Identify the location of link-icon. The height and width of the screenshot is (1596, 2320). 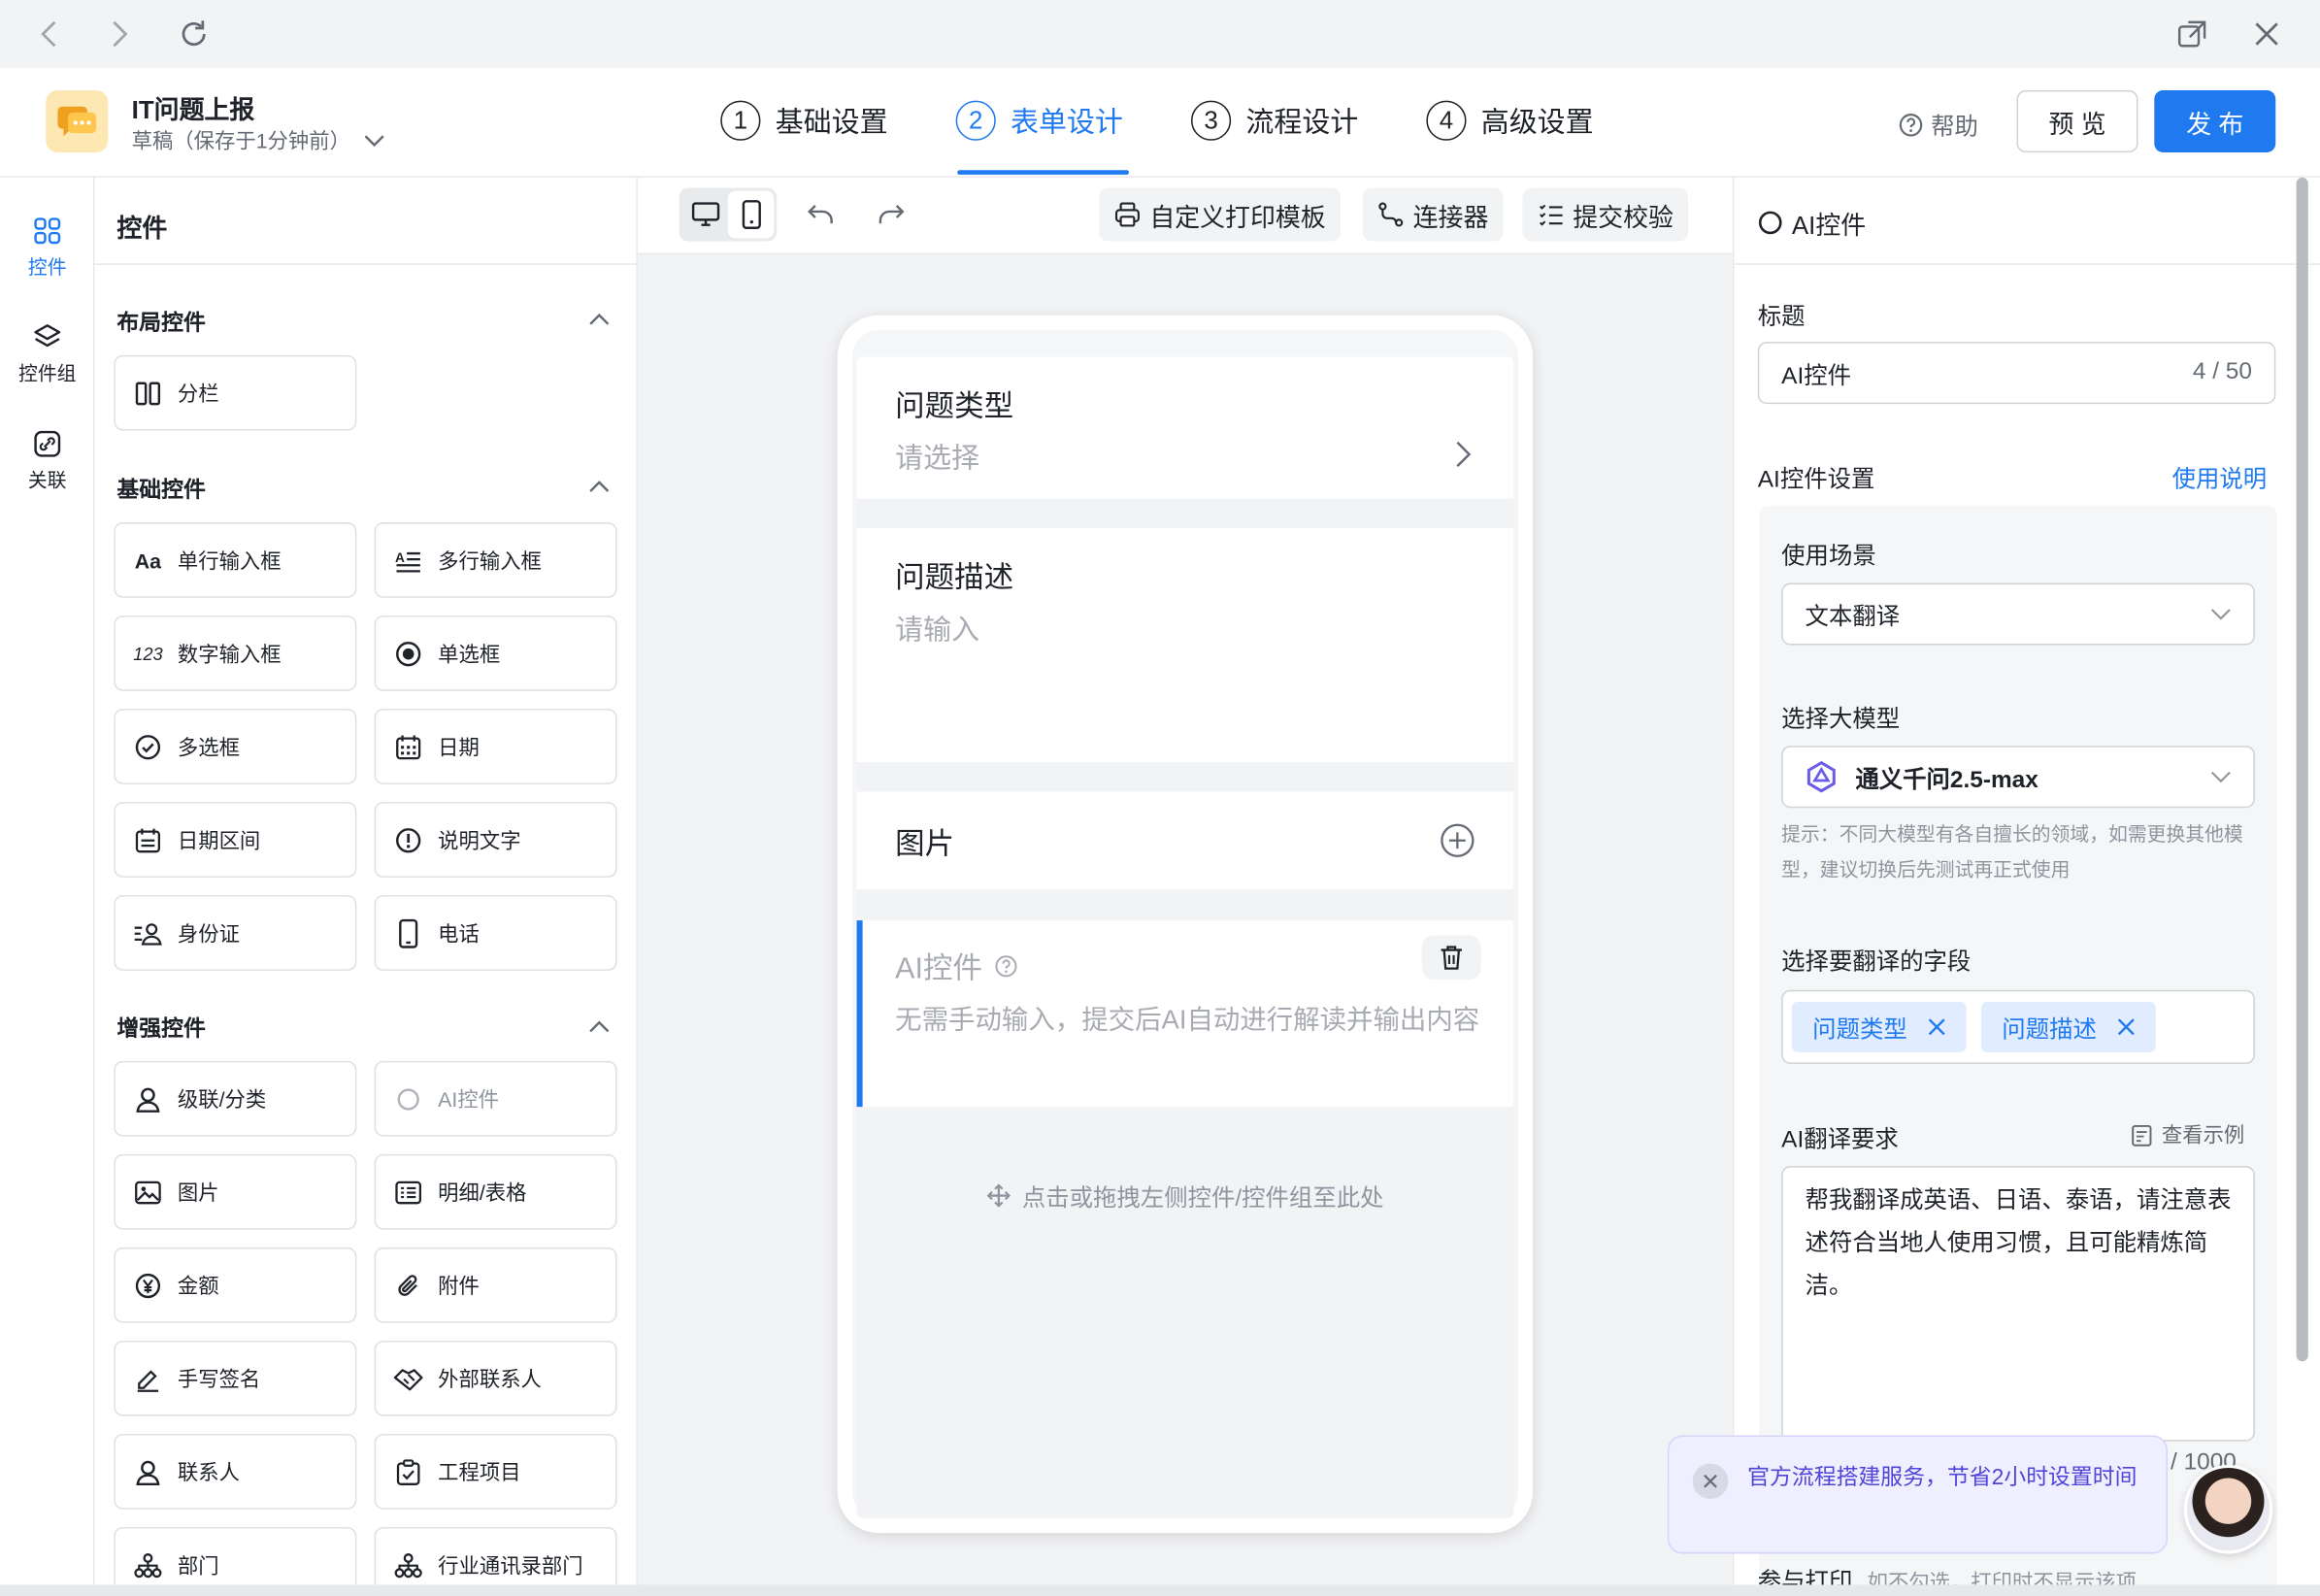
(47, 444).